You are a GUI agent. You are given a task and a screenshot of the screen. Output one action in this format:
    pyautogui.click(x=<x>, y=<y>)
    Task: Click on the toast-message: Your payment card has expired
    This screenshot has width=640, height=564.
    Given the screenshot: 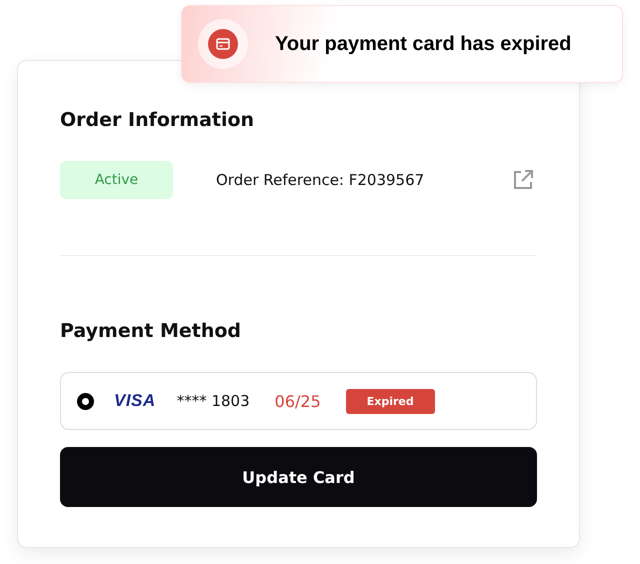 What is the action you would take?
    pyautogui.click(x=423, y=44)
    